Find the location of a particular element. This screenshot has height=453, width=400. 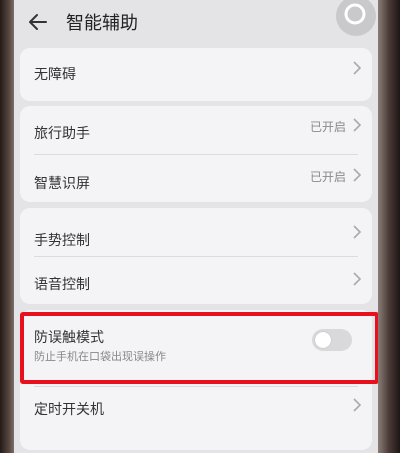

item-label: 手势控制 is located at coordinates (62, 241).